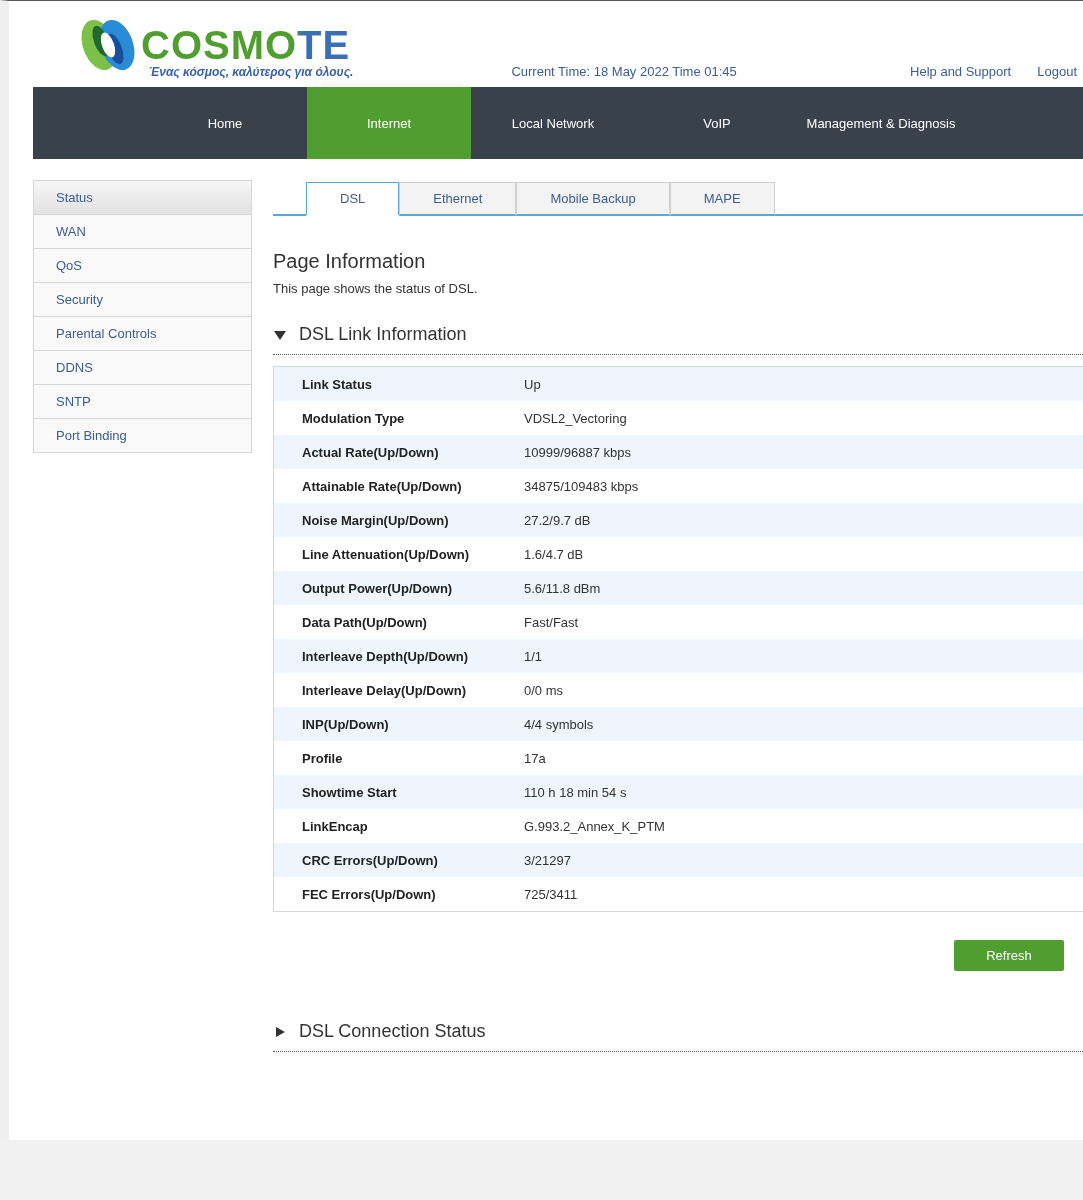  What do you see at coordinates (353, 199) in the screenshot?
I see `tab: DSL` at bounding box center [353, 199].